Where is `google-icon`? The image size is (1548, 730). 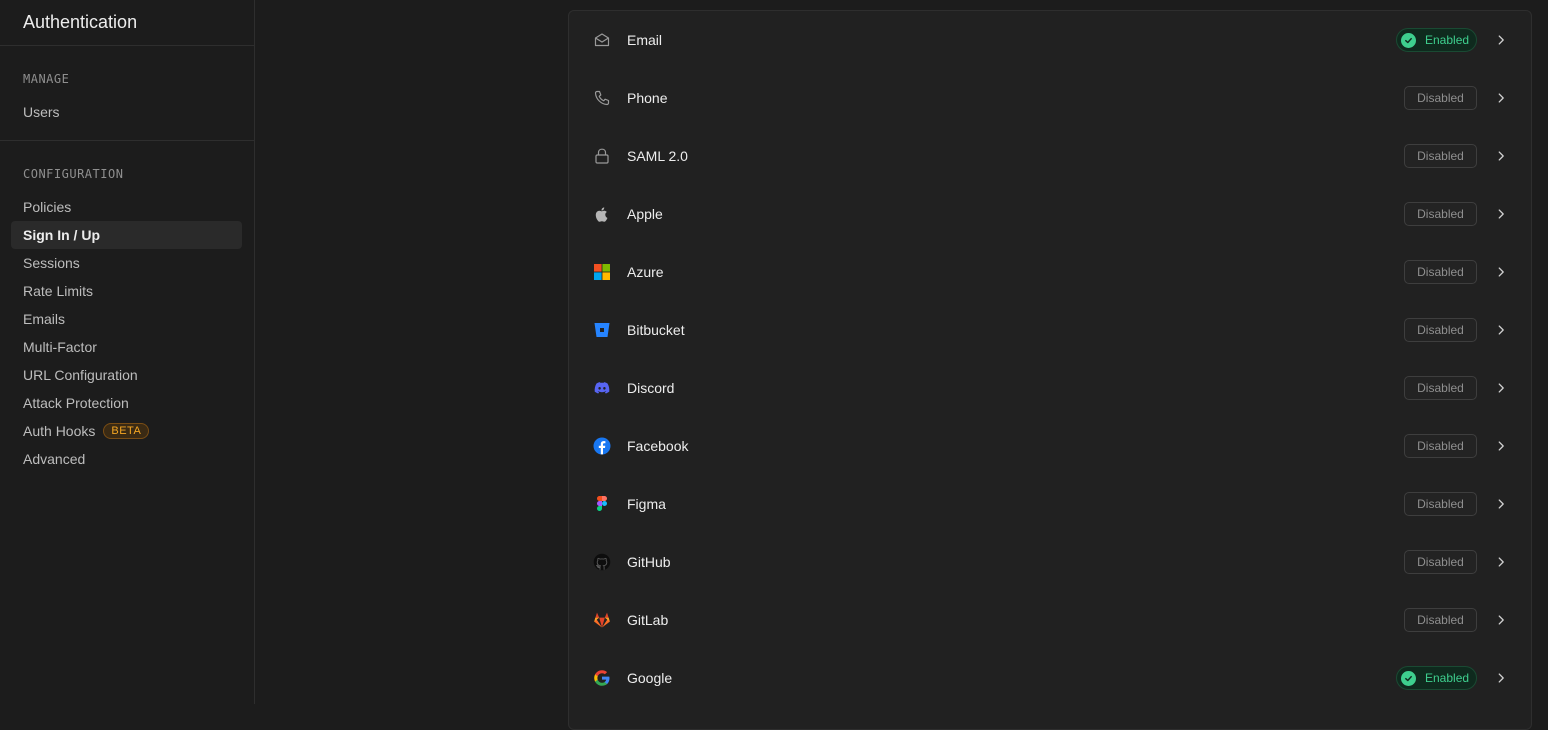 google-icon is located at coordinates (602, 678).